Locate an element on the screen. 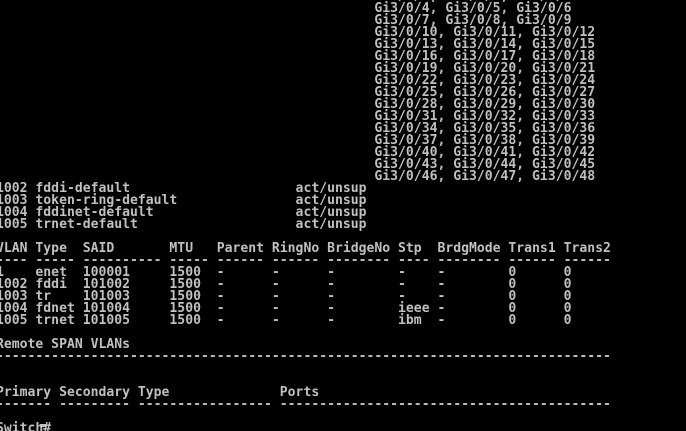 The height and width of the screenshot is (431, 686). terminal-line: Switch# is located at coordinates (26, 426).